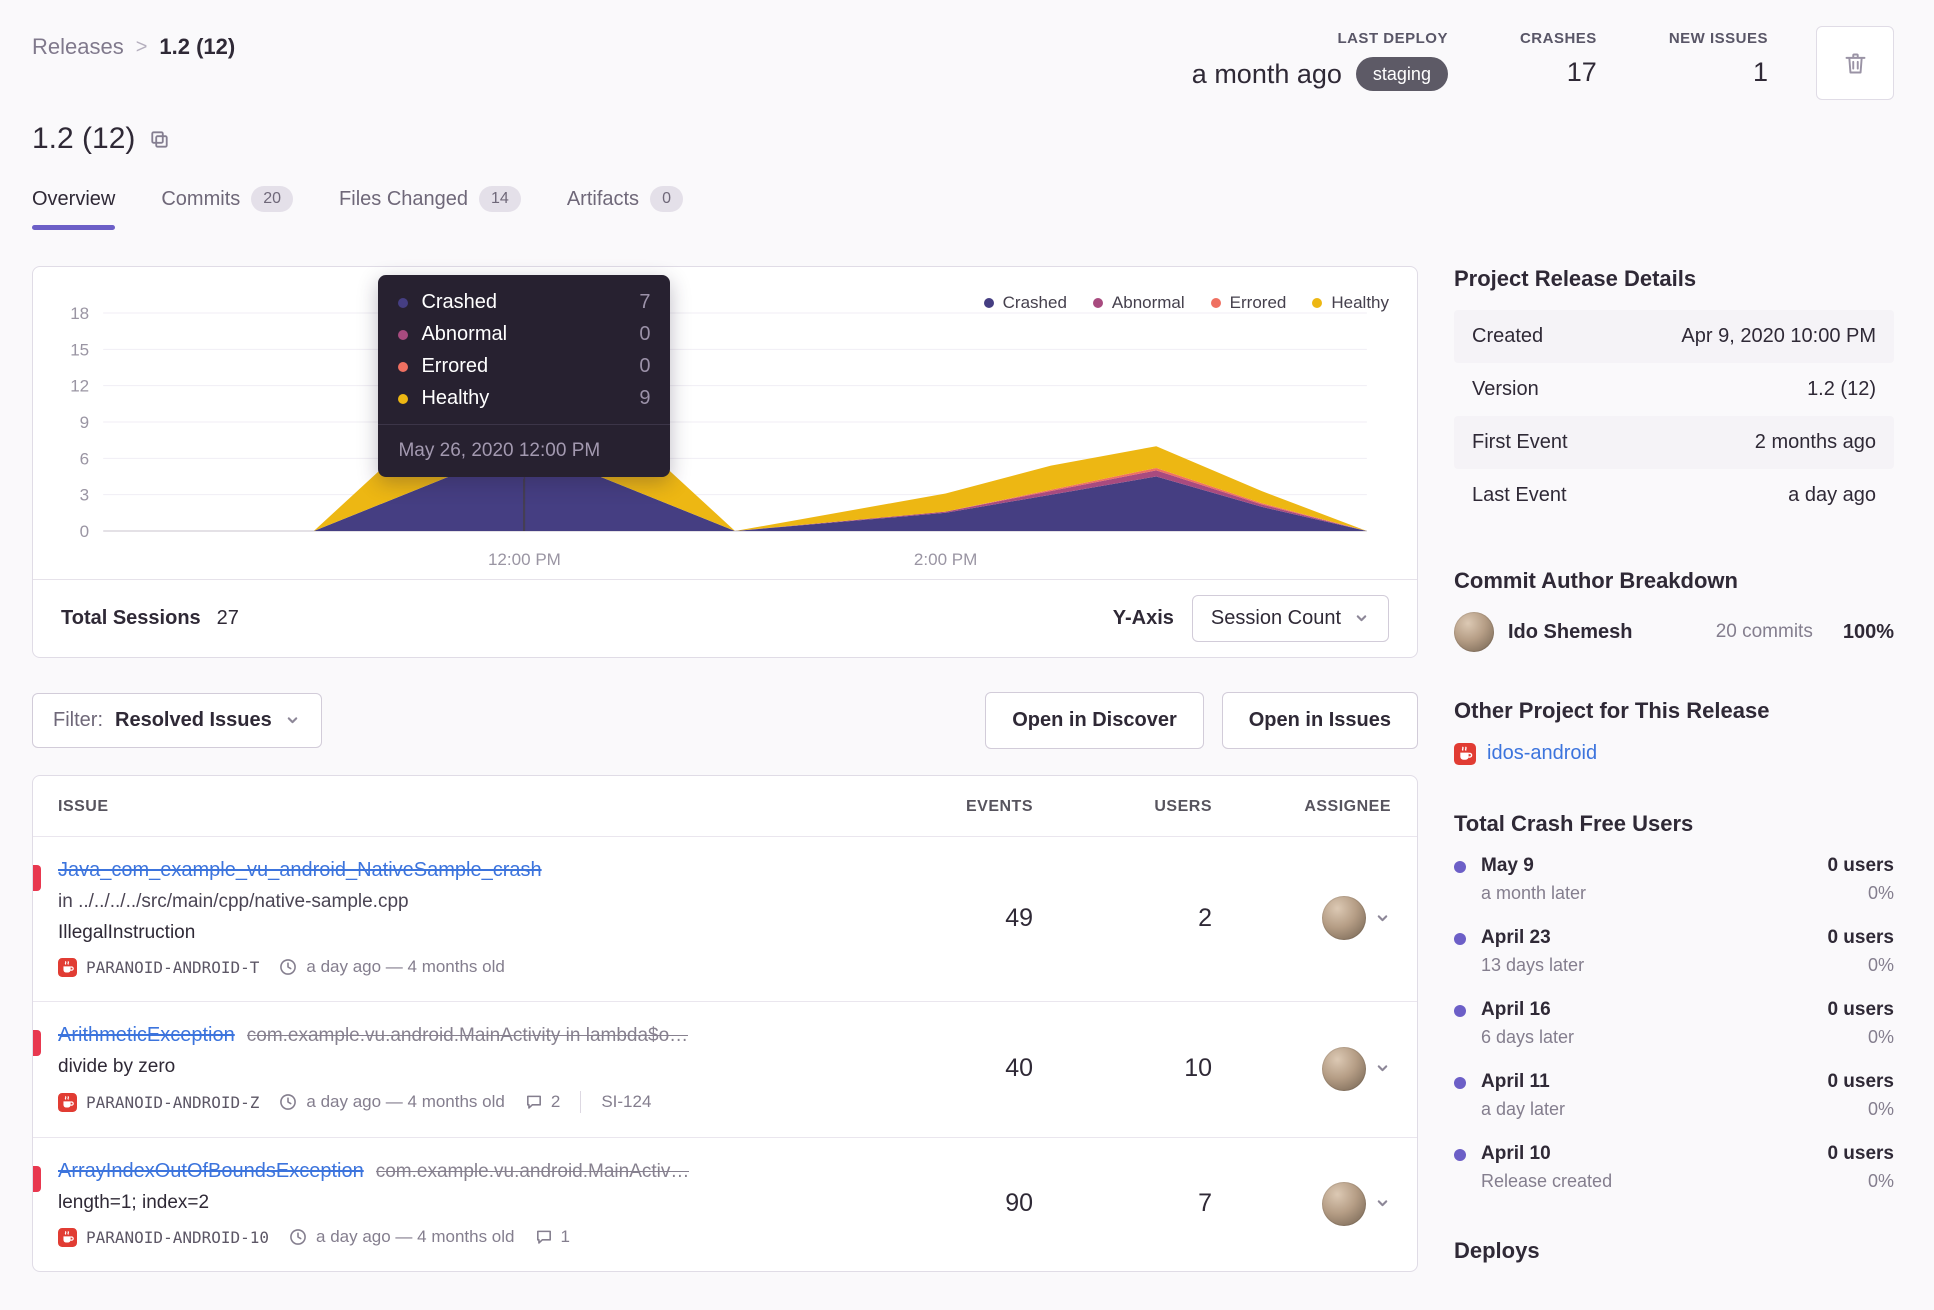 This screenshot has height=1310, width=1934. What do you see at coordinates (146, 1035) in the screenshot?
I see `issue-title-link: ArithmeticException` at bounding box center [146, 1035].